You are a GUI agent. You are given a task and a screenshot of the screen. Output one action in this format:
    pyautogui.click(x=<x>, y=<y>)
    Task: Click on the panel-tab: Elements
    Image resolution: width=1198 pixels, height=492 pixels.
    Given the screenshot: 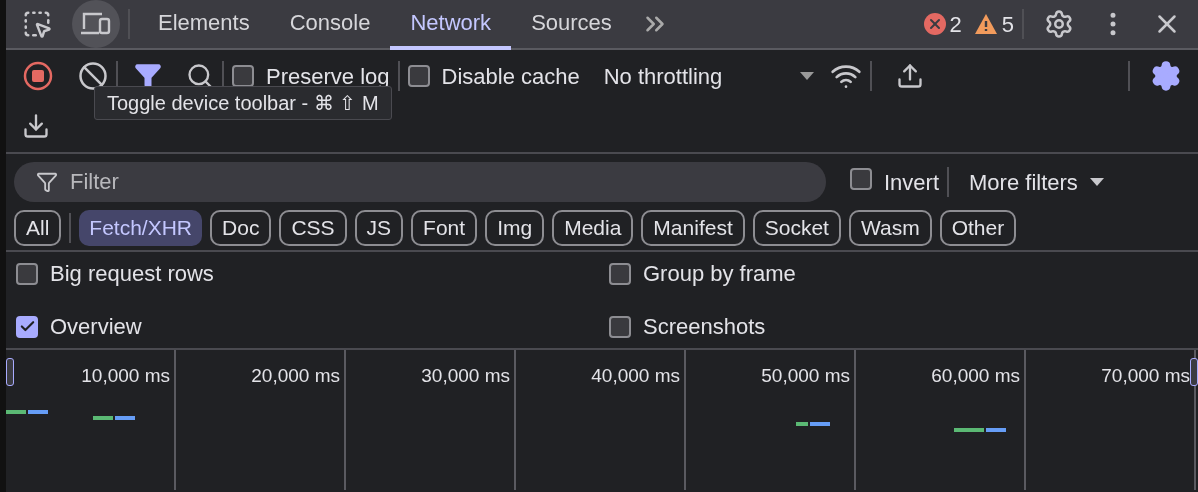 What is the action you would take?
    pyautogui.click(x=204, y=25)
    